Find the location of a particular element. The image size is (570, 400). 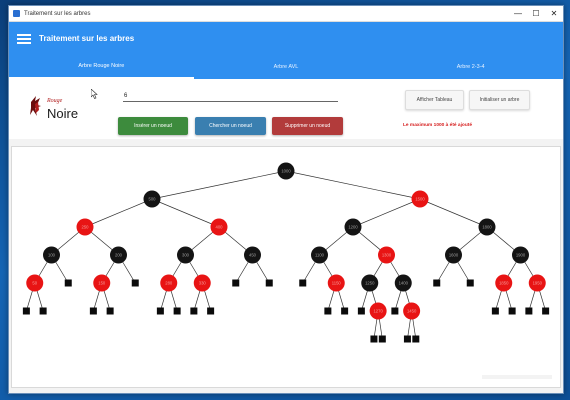

tree-node-aaa: 100 is located at coordinates (51, 255).